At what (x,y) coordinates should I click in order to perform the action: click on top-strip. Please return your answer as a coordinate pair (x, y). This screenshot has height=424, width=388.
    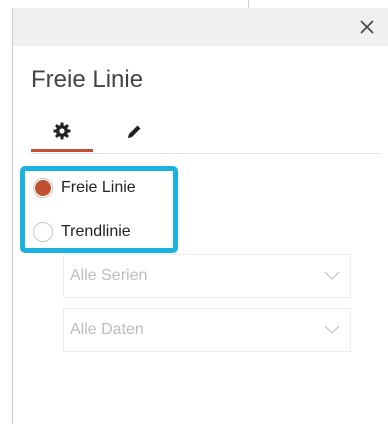
    Looking at the image, I should click on (194, 4).